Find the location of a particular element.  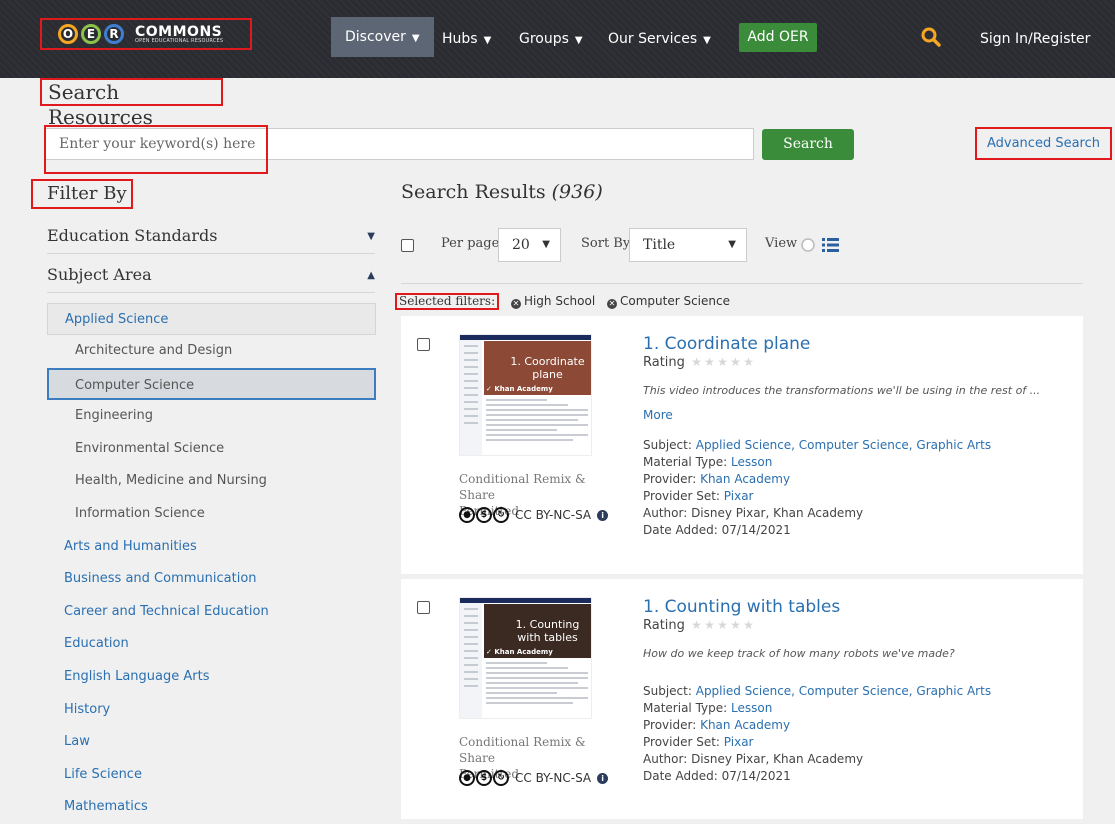

nav-groups: Groups ▼ is located at coordinates (551, 39).